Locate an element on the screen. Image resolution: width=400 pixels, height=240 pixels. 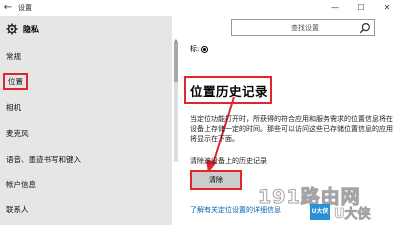
title-bar: ← 设置 — ☐ ✕ is located at coordinates (200, 8).